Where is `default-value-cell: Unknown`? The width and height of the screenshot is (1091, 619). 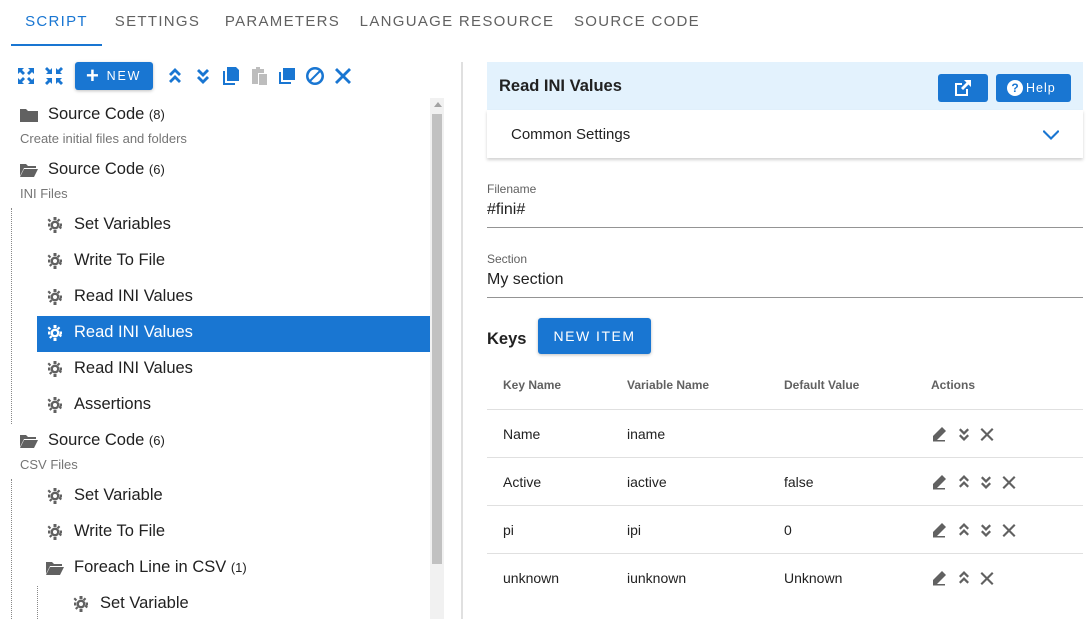
default-value-cell: Unknown is located at coordinates (813, 578).